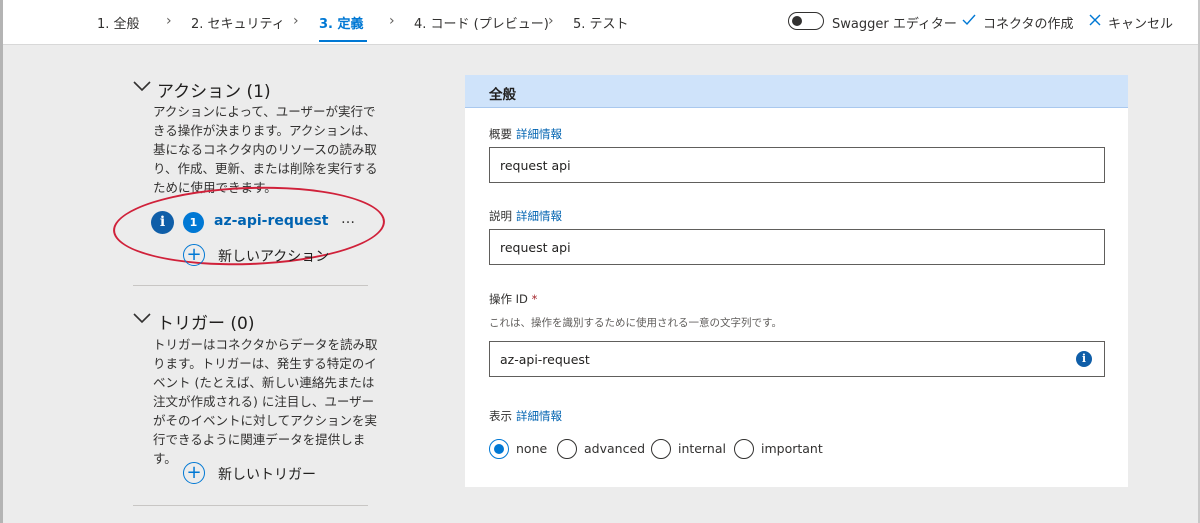  What do you see at coordinates (797, 165) in the screenshot?
I see `summary-input: request api` at bounding box center [797, 165].